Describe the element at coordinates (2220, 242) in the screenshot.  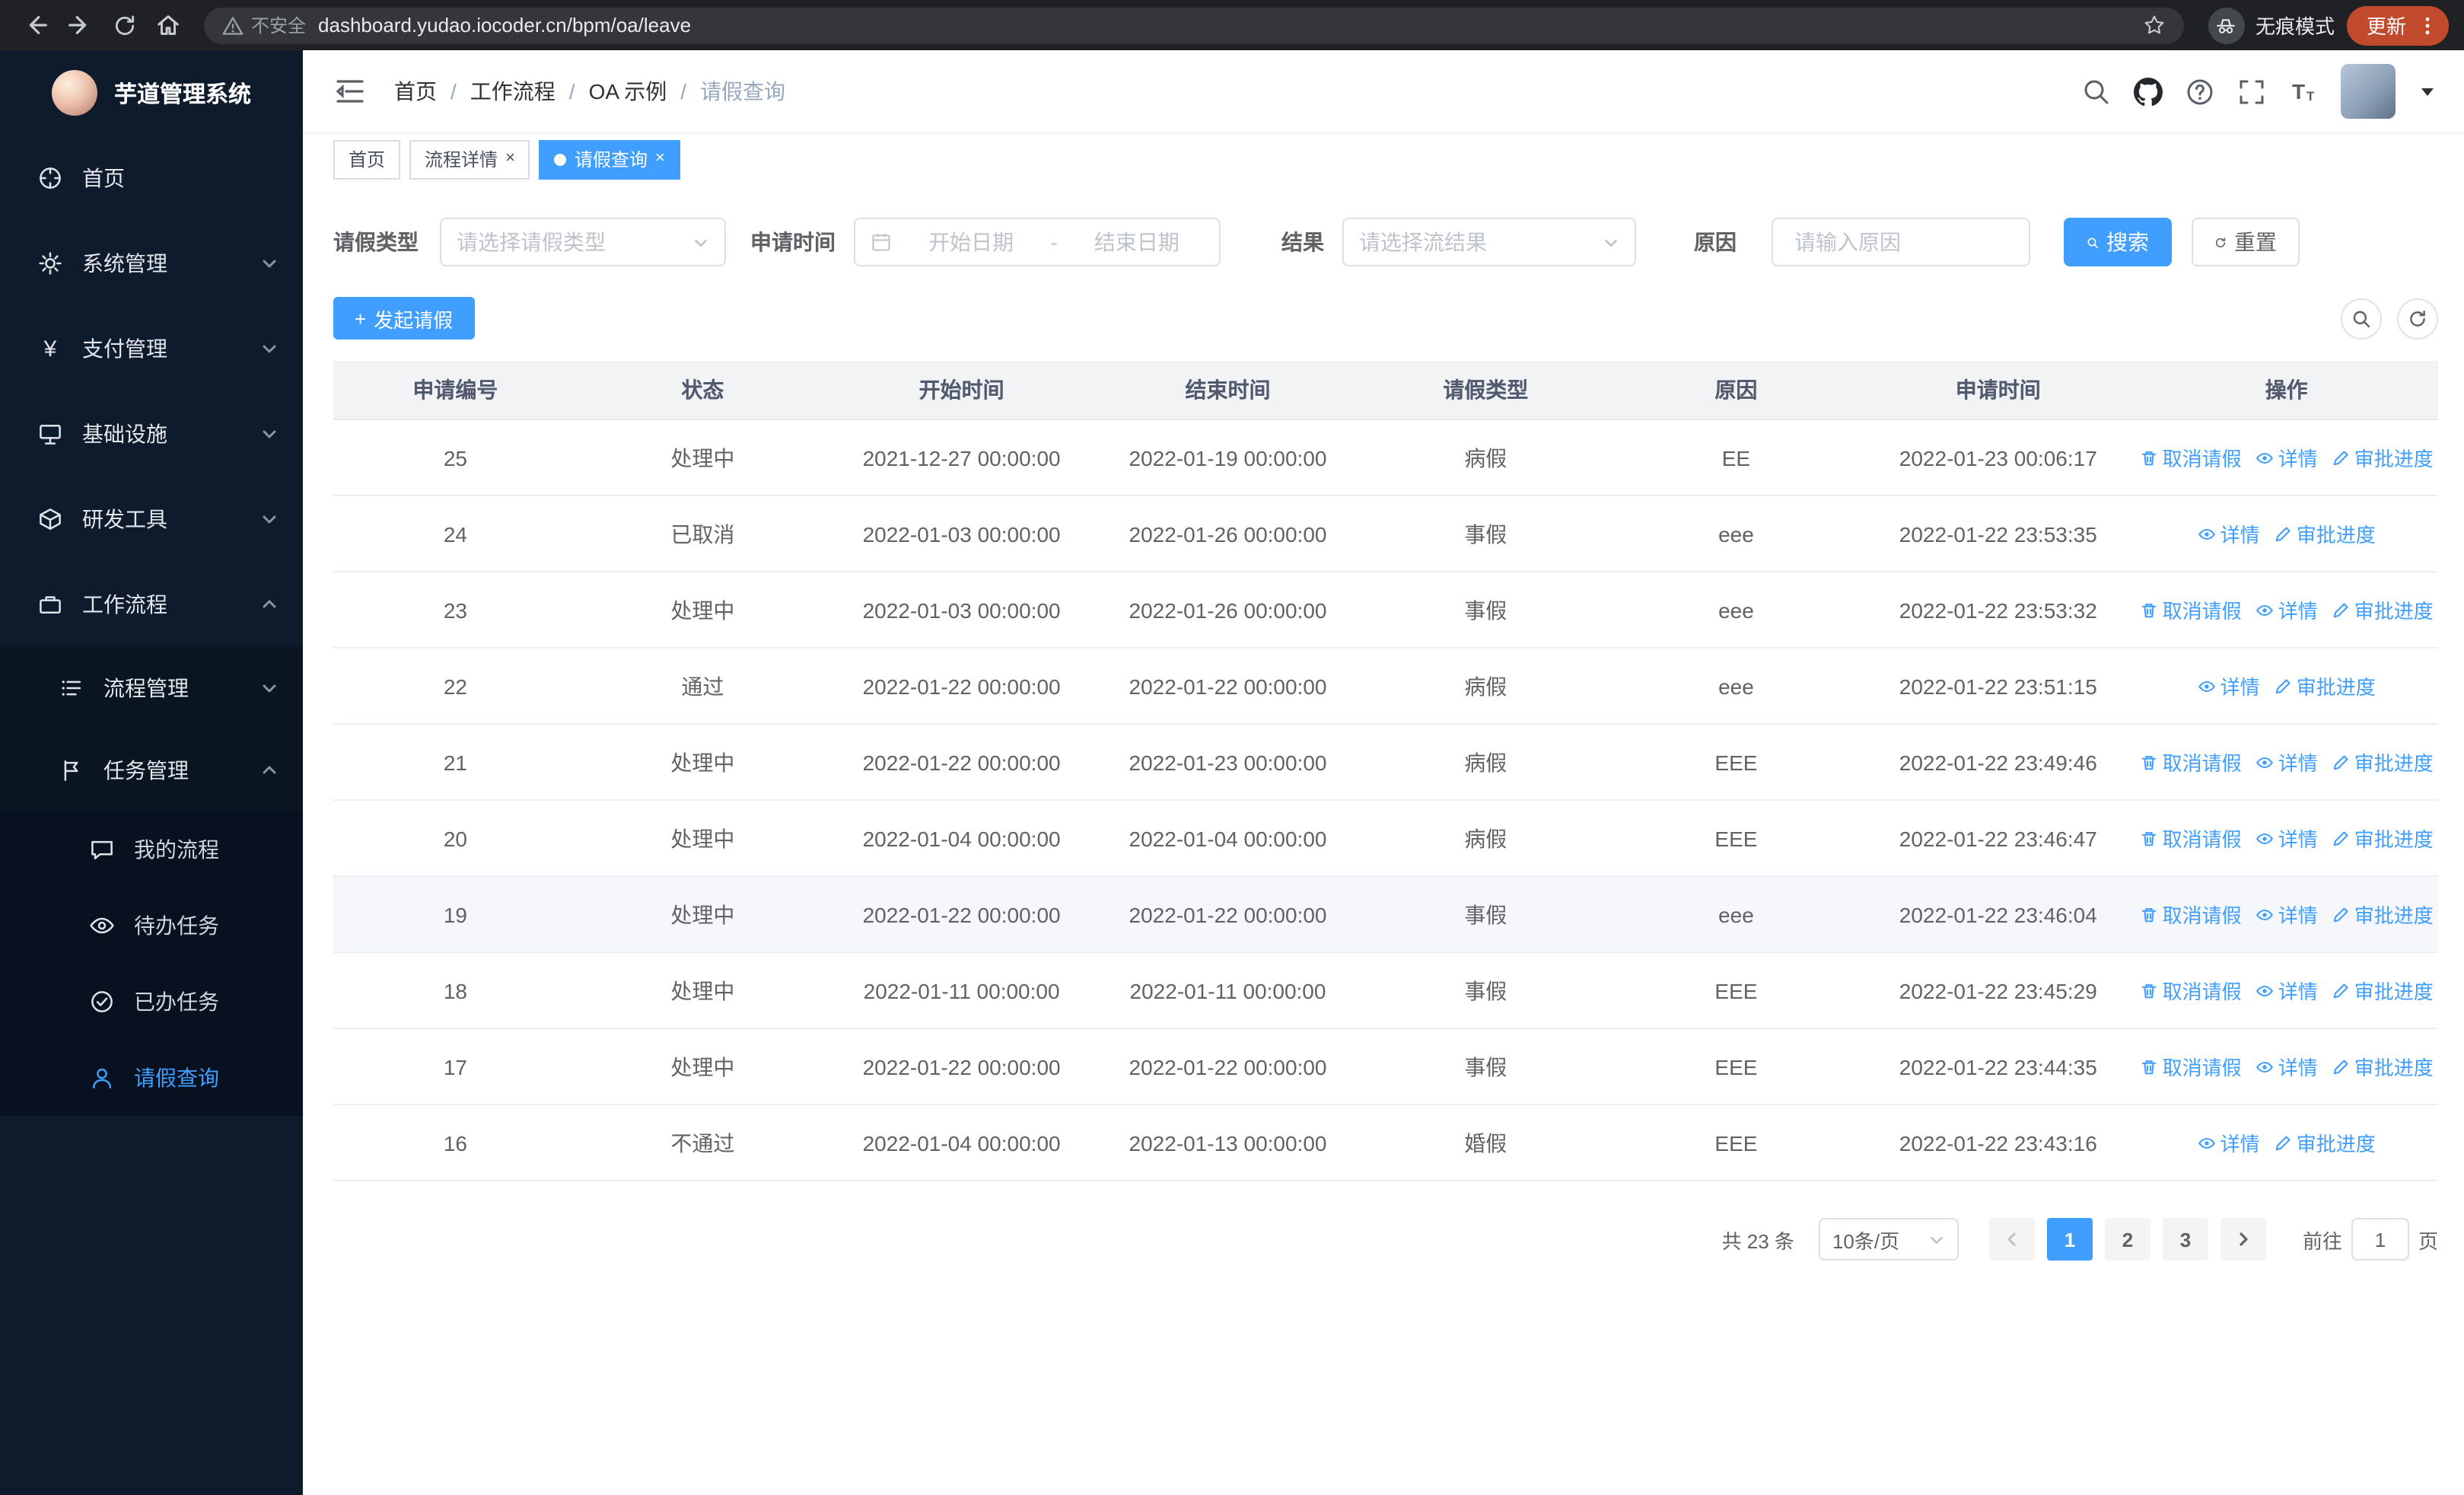
I see `refresh-icon` at that location.